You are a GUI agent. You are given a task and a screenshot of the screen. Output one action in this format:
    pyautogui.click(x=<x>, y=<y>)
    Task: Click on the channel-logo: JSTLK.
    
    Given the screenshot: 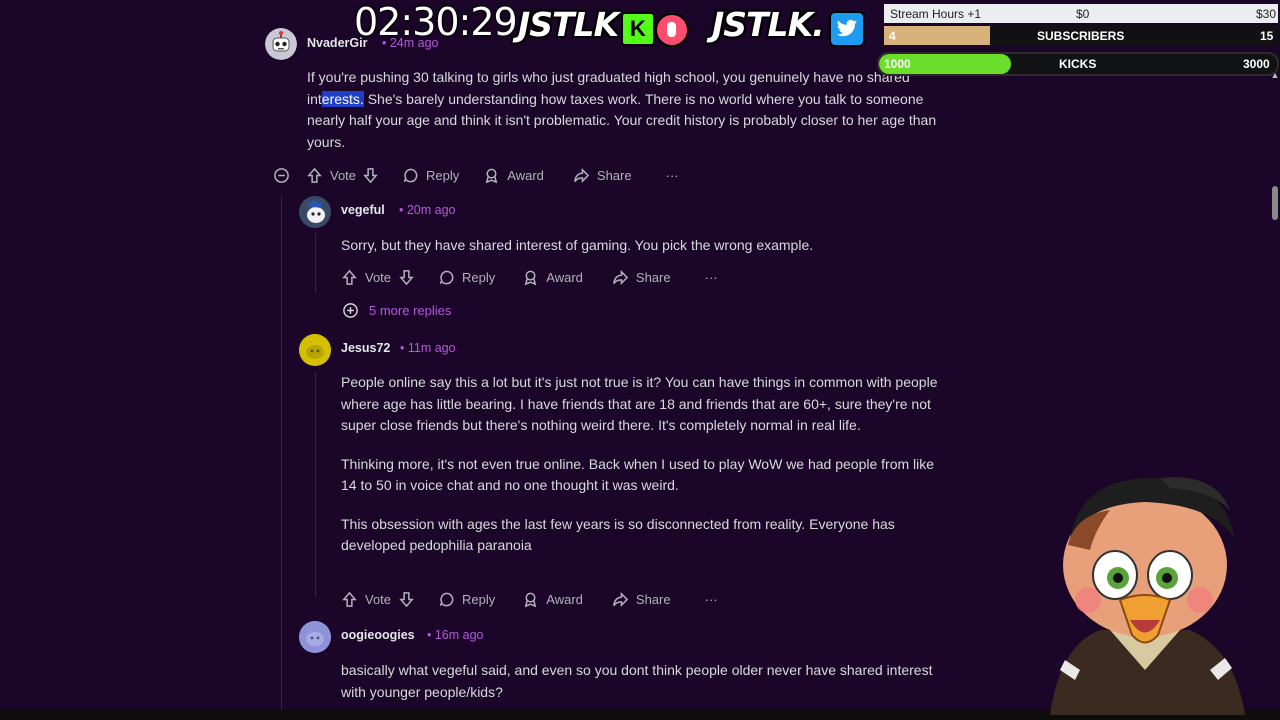 What is the action you would take?
    pyautogui.click(x=768, y=24)
    